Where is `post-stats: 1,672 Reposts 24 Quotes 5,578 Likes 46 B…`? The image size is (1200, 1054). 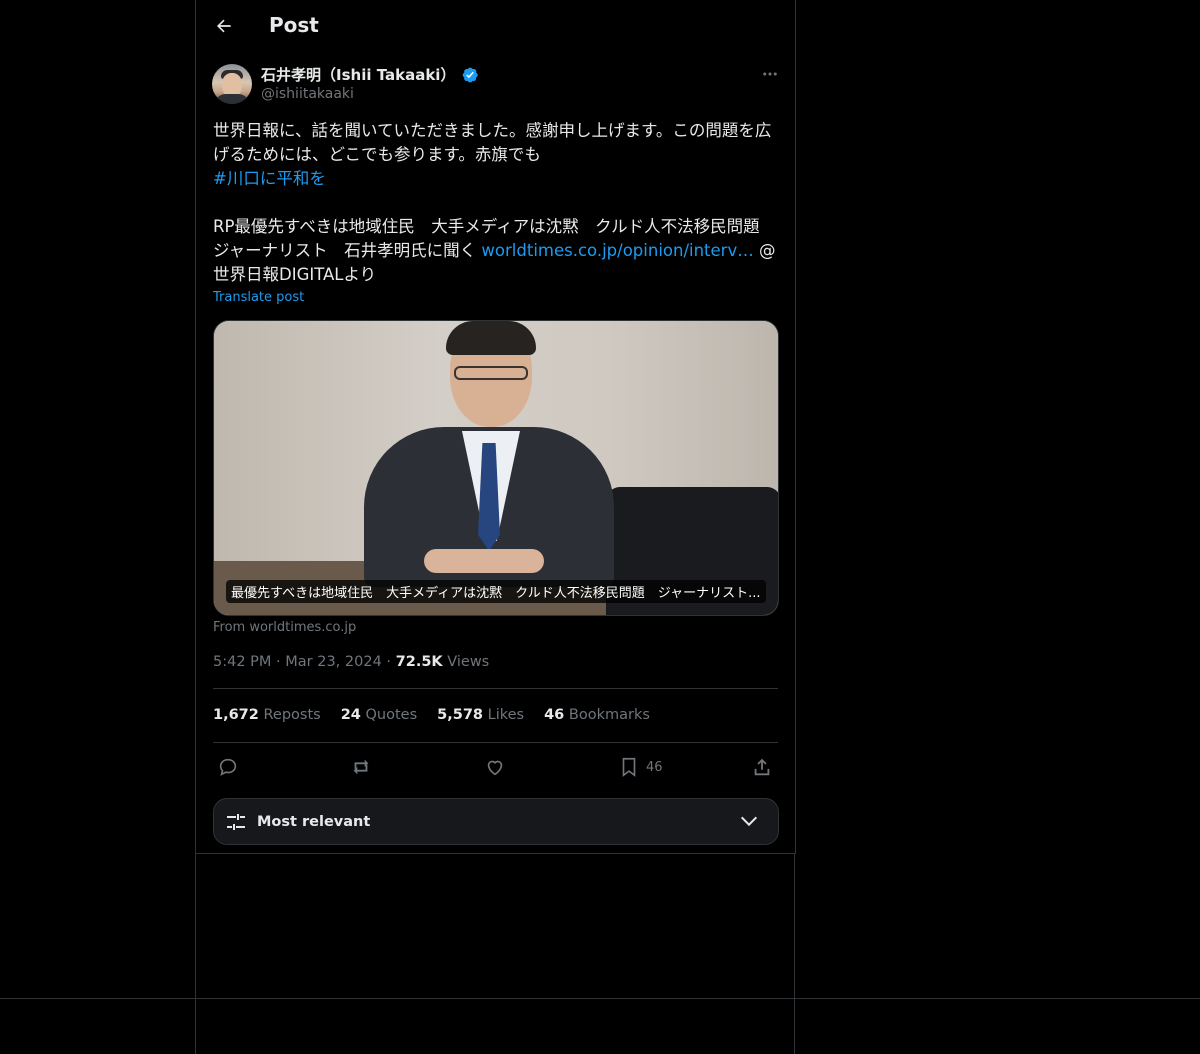 post-stats: 1,672 Reposts 24 Quotes 5,578 Likes 46 B… is located at coordinates (431, 715).